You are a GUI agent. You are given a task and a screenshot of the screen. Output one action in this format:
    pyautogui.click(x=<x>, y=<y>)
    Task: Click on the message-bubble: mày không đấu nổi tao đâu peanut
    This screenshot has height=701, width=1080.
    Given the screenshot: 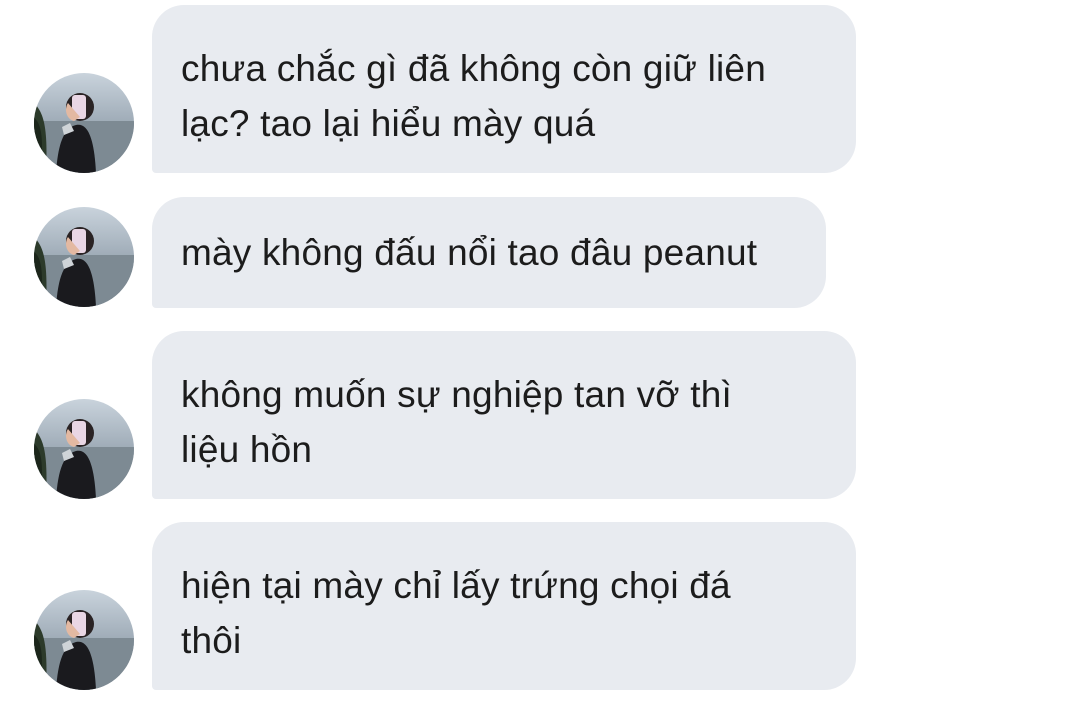 What is the action you would take?
    pyautogui.click(x=489, y=252)
    